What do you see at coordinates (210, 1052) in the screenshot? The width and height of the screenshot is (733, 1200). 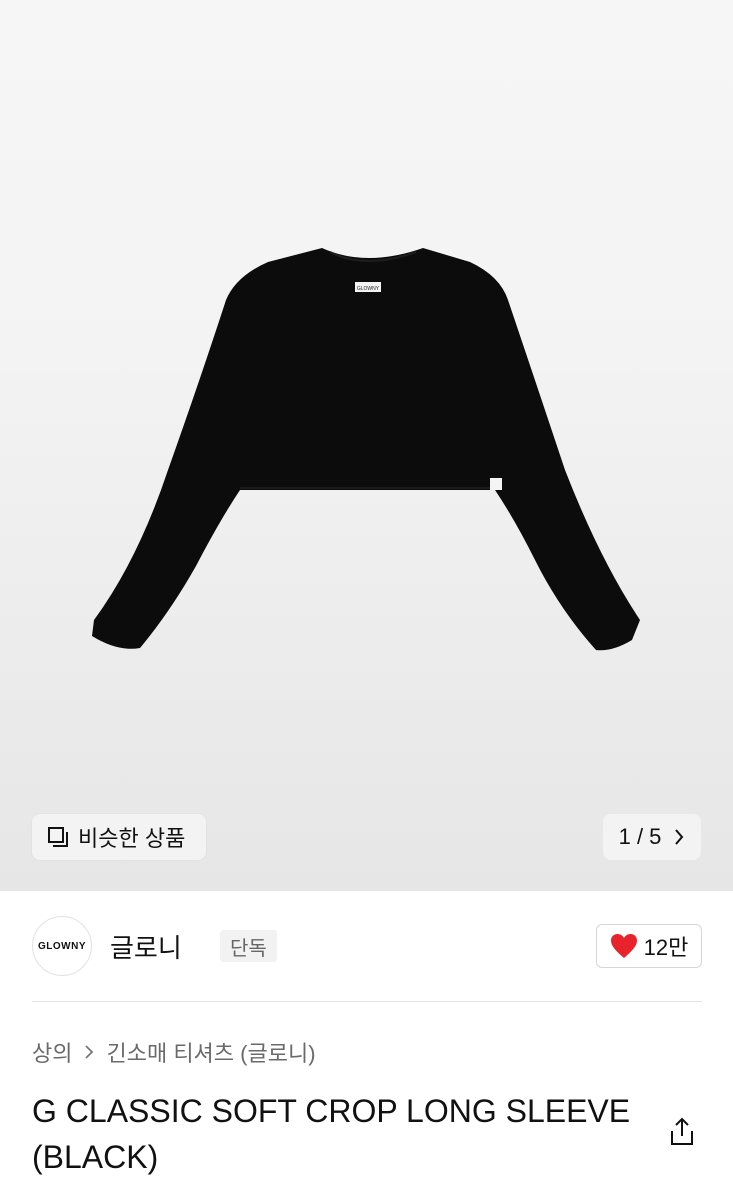 I see `breadcrumb-subcategory: 긴소매 티셔츠 (글로니)` at bounding box center [210, 1052].